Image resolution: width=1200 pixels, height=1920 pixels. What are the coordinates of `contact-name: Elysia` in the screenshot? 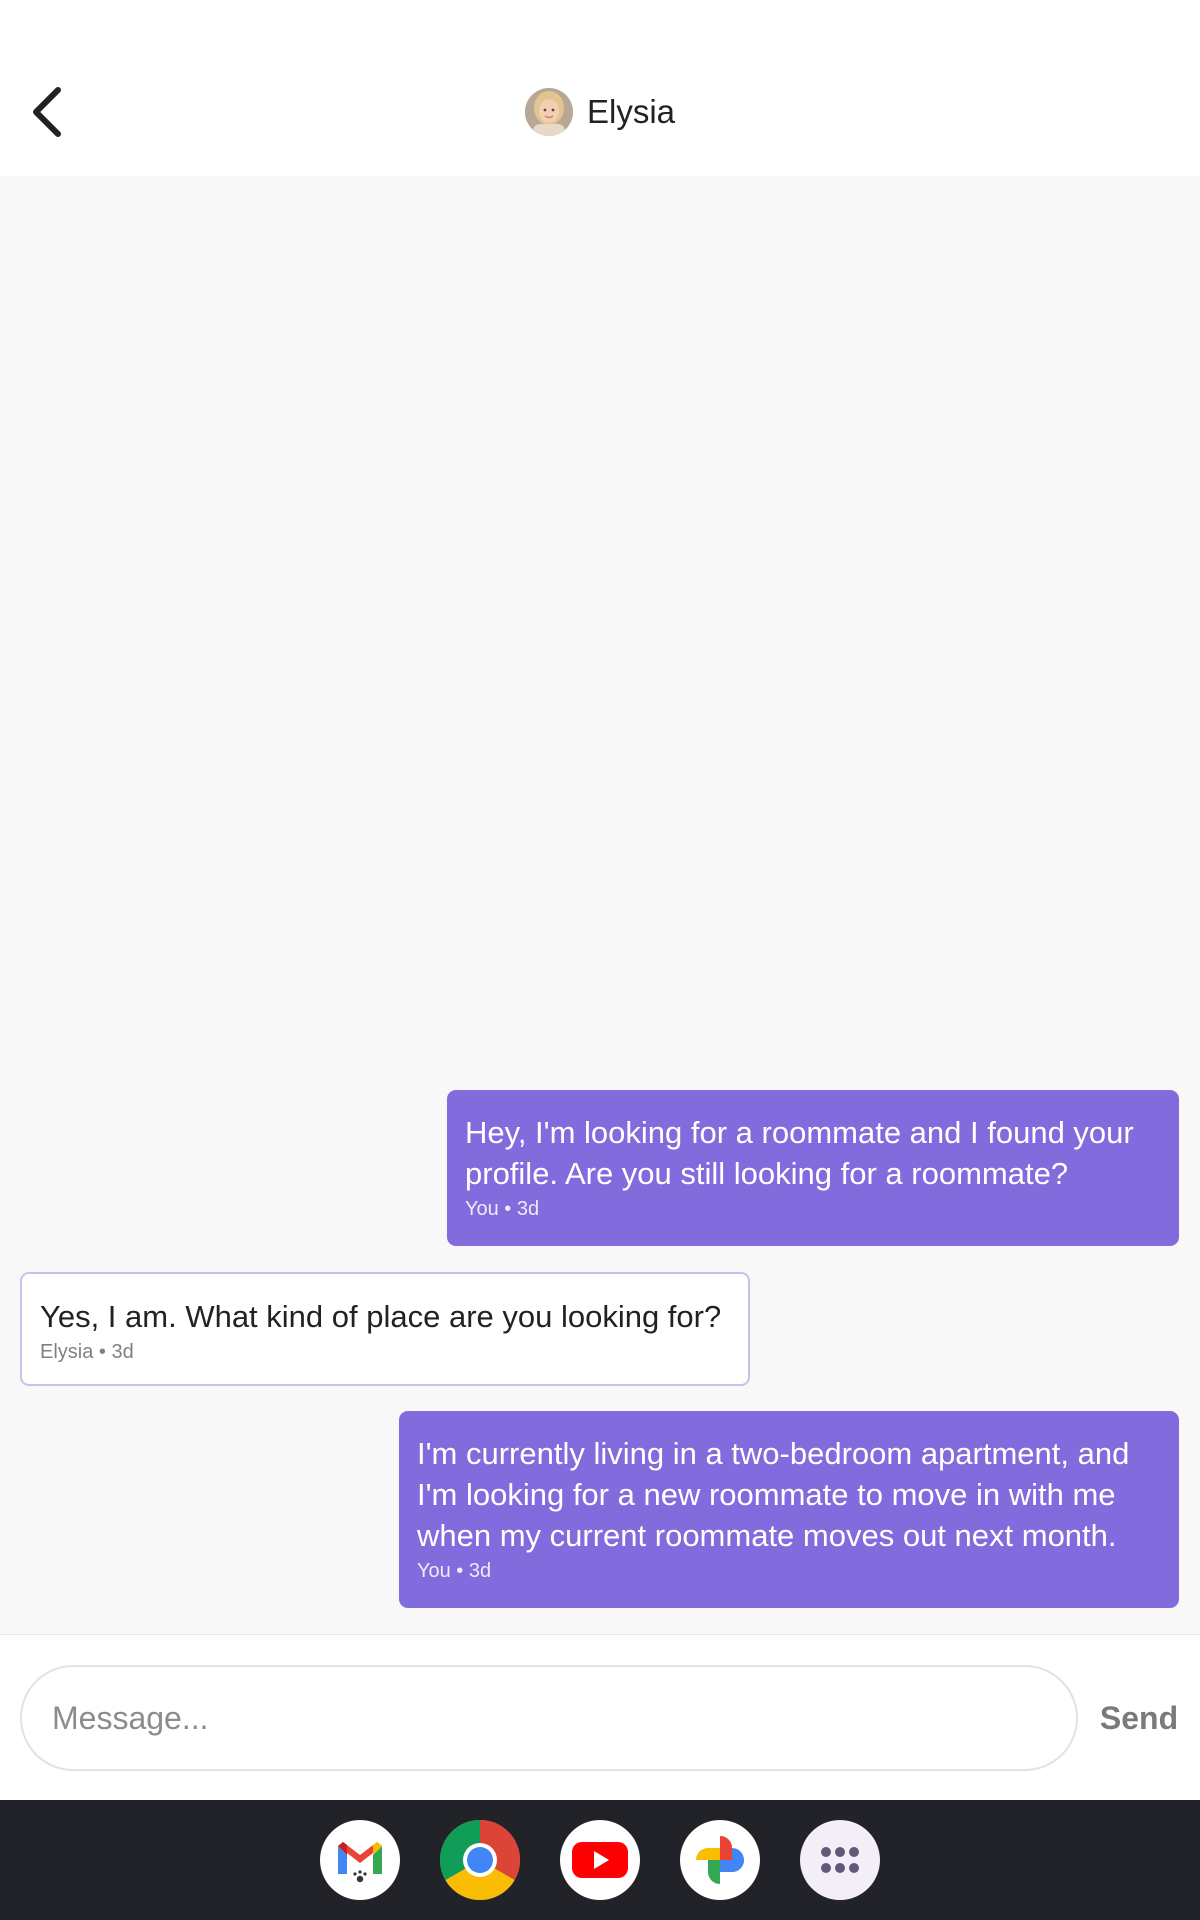 It's located at (631, 111).